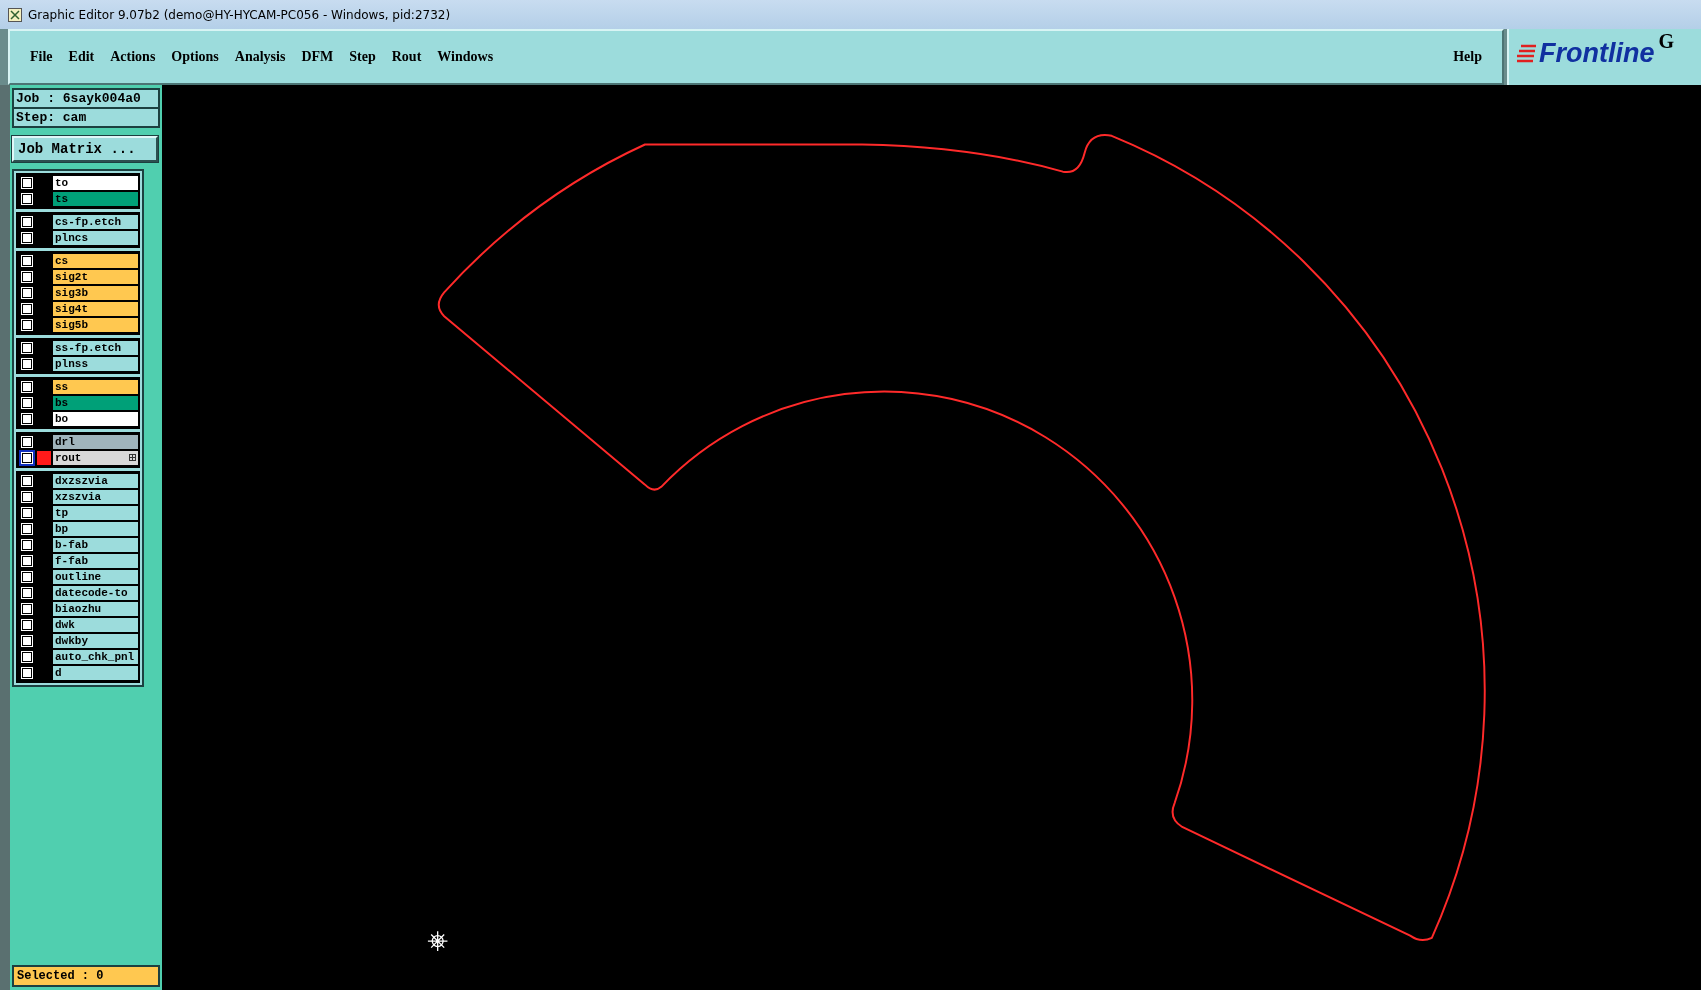 This screenshot has height=990, width=1701. I want to click on layer-row: ss-fp.etch, so click(78, 348).